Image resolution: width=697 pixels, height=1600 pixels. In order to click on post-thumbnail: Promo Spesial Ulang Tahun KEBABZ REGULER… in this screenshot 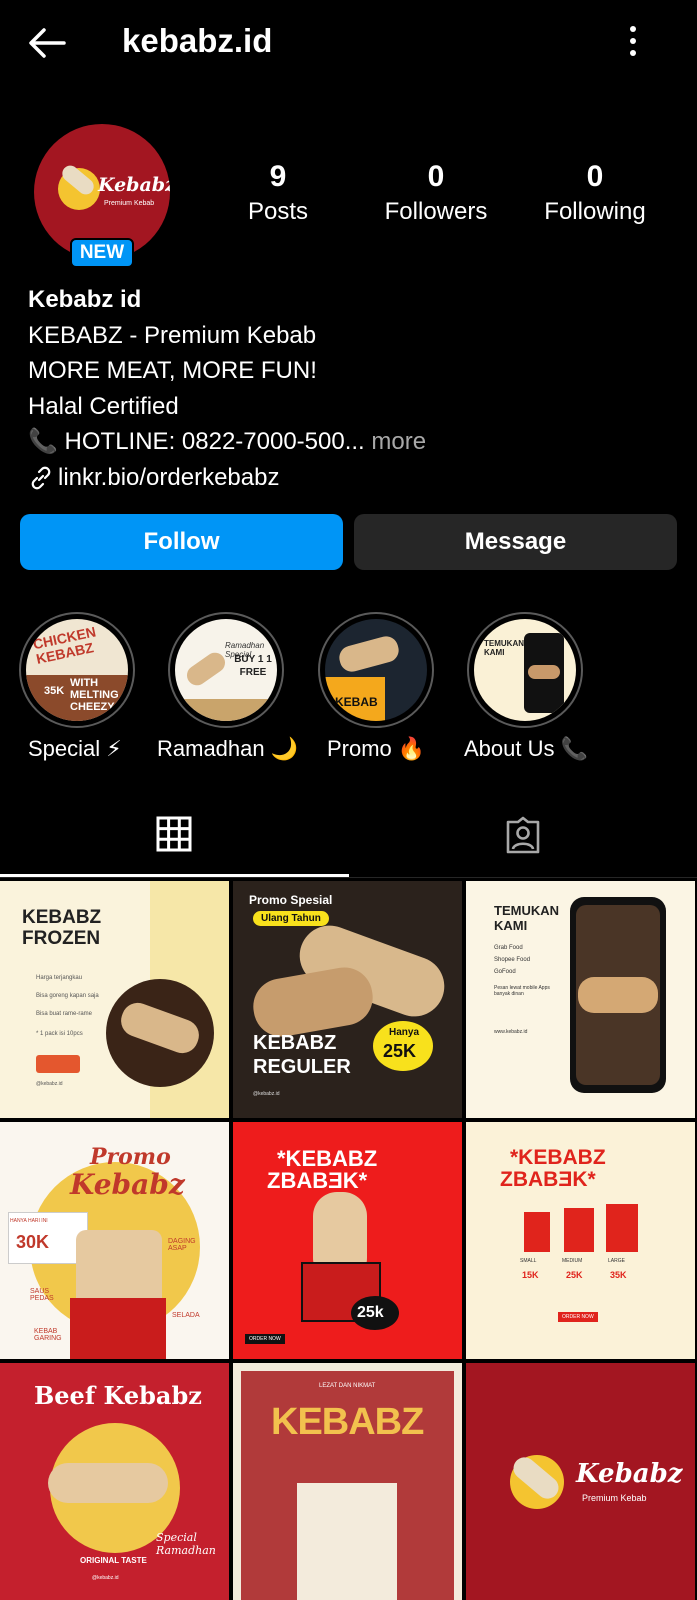, I will do `click(347, 999)`.